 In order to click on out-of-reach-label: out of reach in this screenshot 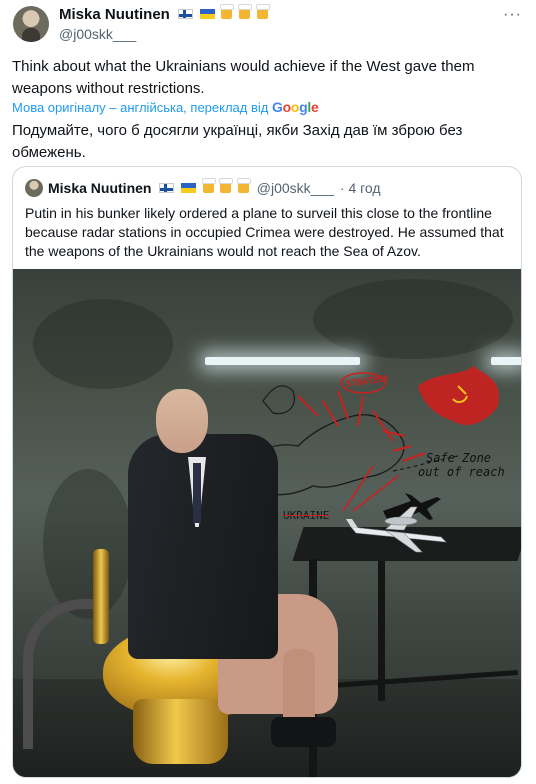, I will do `click(461, 472)`.